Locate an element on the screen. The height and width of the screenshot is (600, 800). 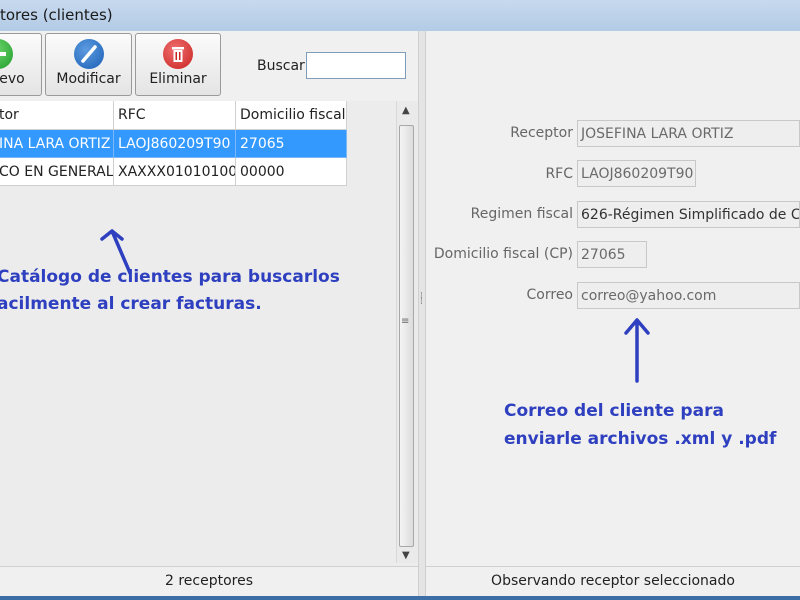
column-header-receptor: tor is located at coordinates (57, 115).